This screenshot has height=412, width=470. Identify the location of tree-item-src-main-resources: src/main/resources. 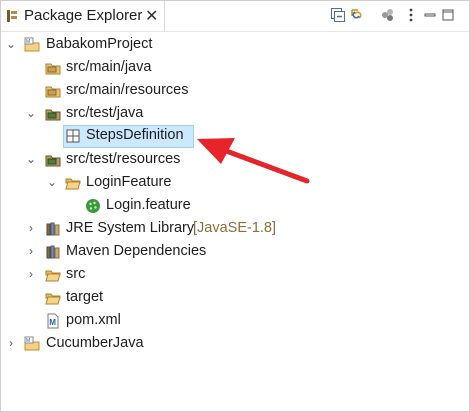
(235, 91).